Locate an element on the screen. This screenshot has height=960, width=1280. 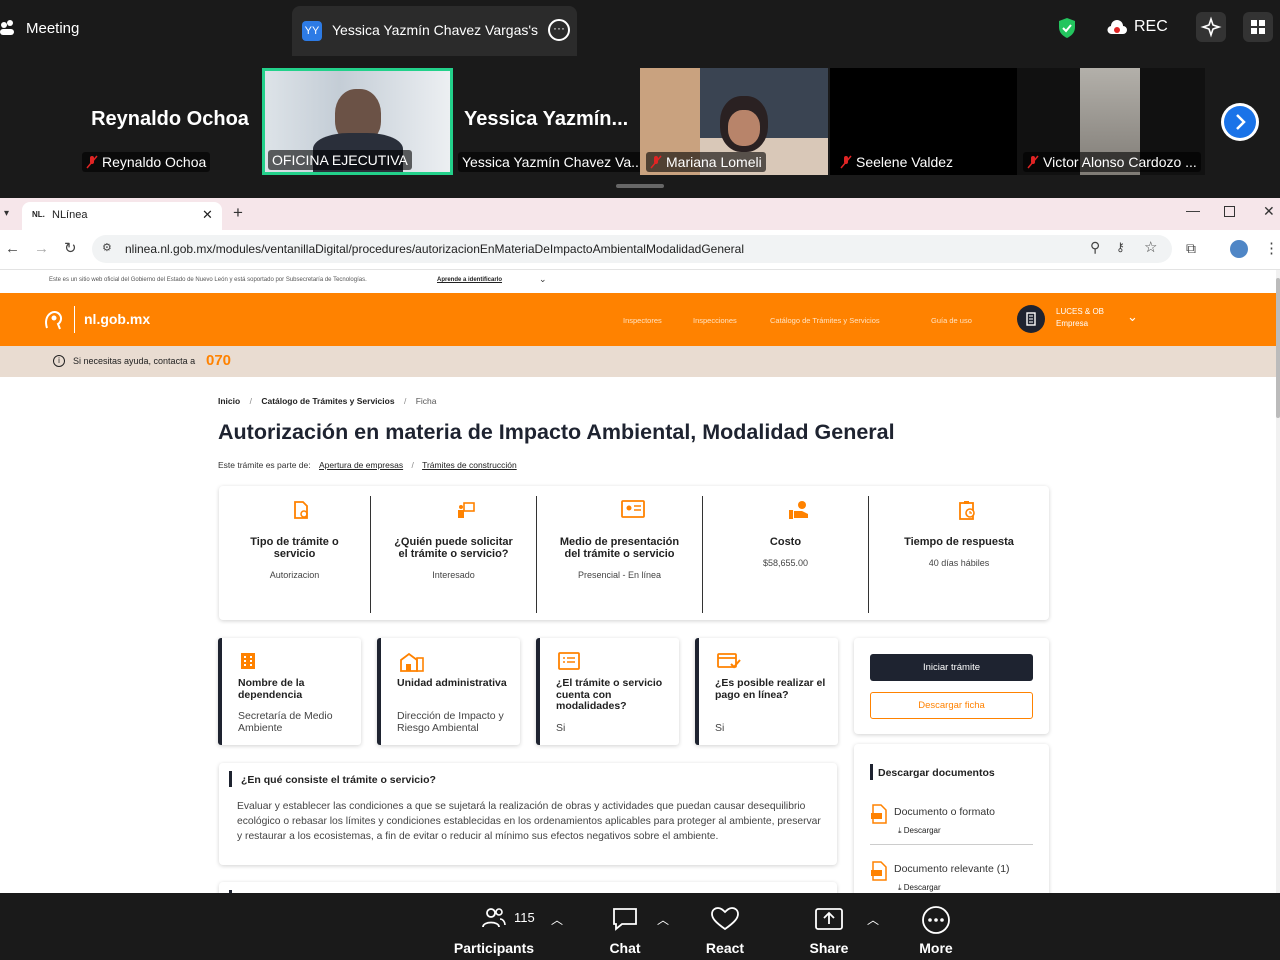
user-menu-chevron-icon: ⌄ is located at coordinates (1132, 317).